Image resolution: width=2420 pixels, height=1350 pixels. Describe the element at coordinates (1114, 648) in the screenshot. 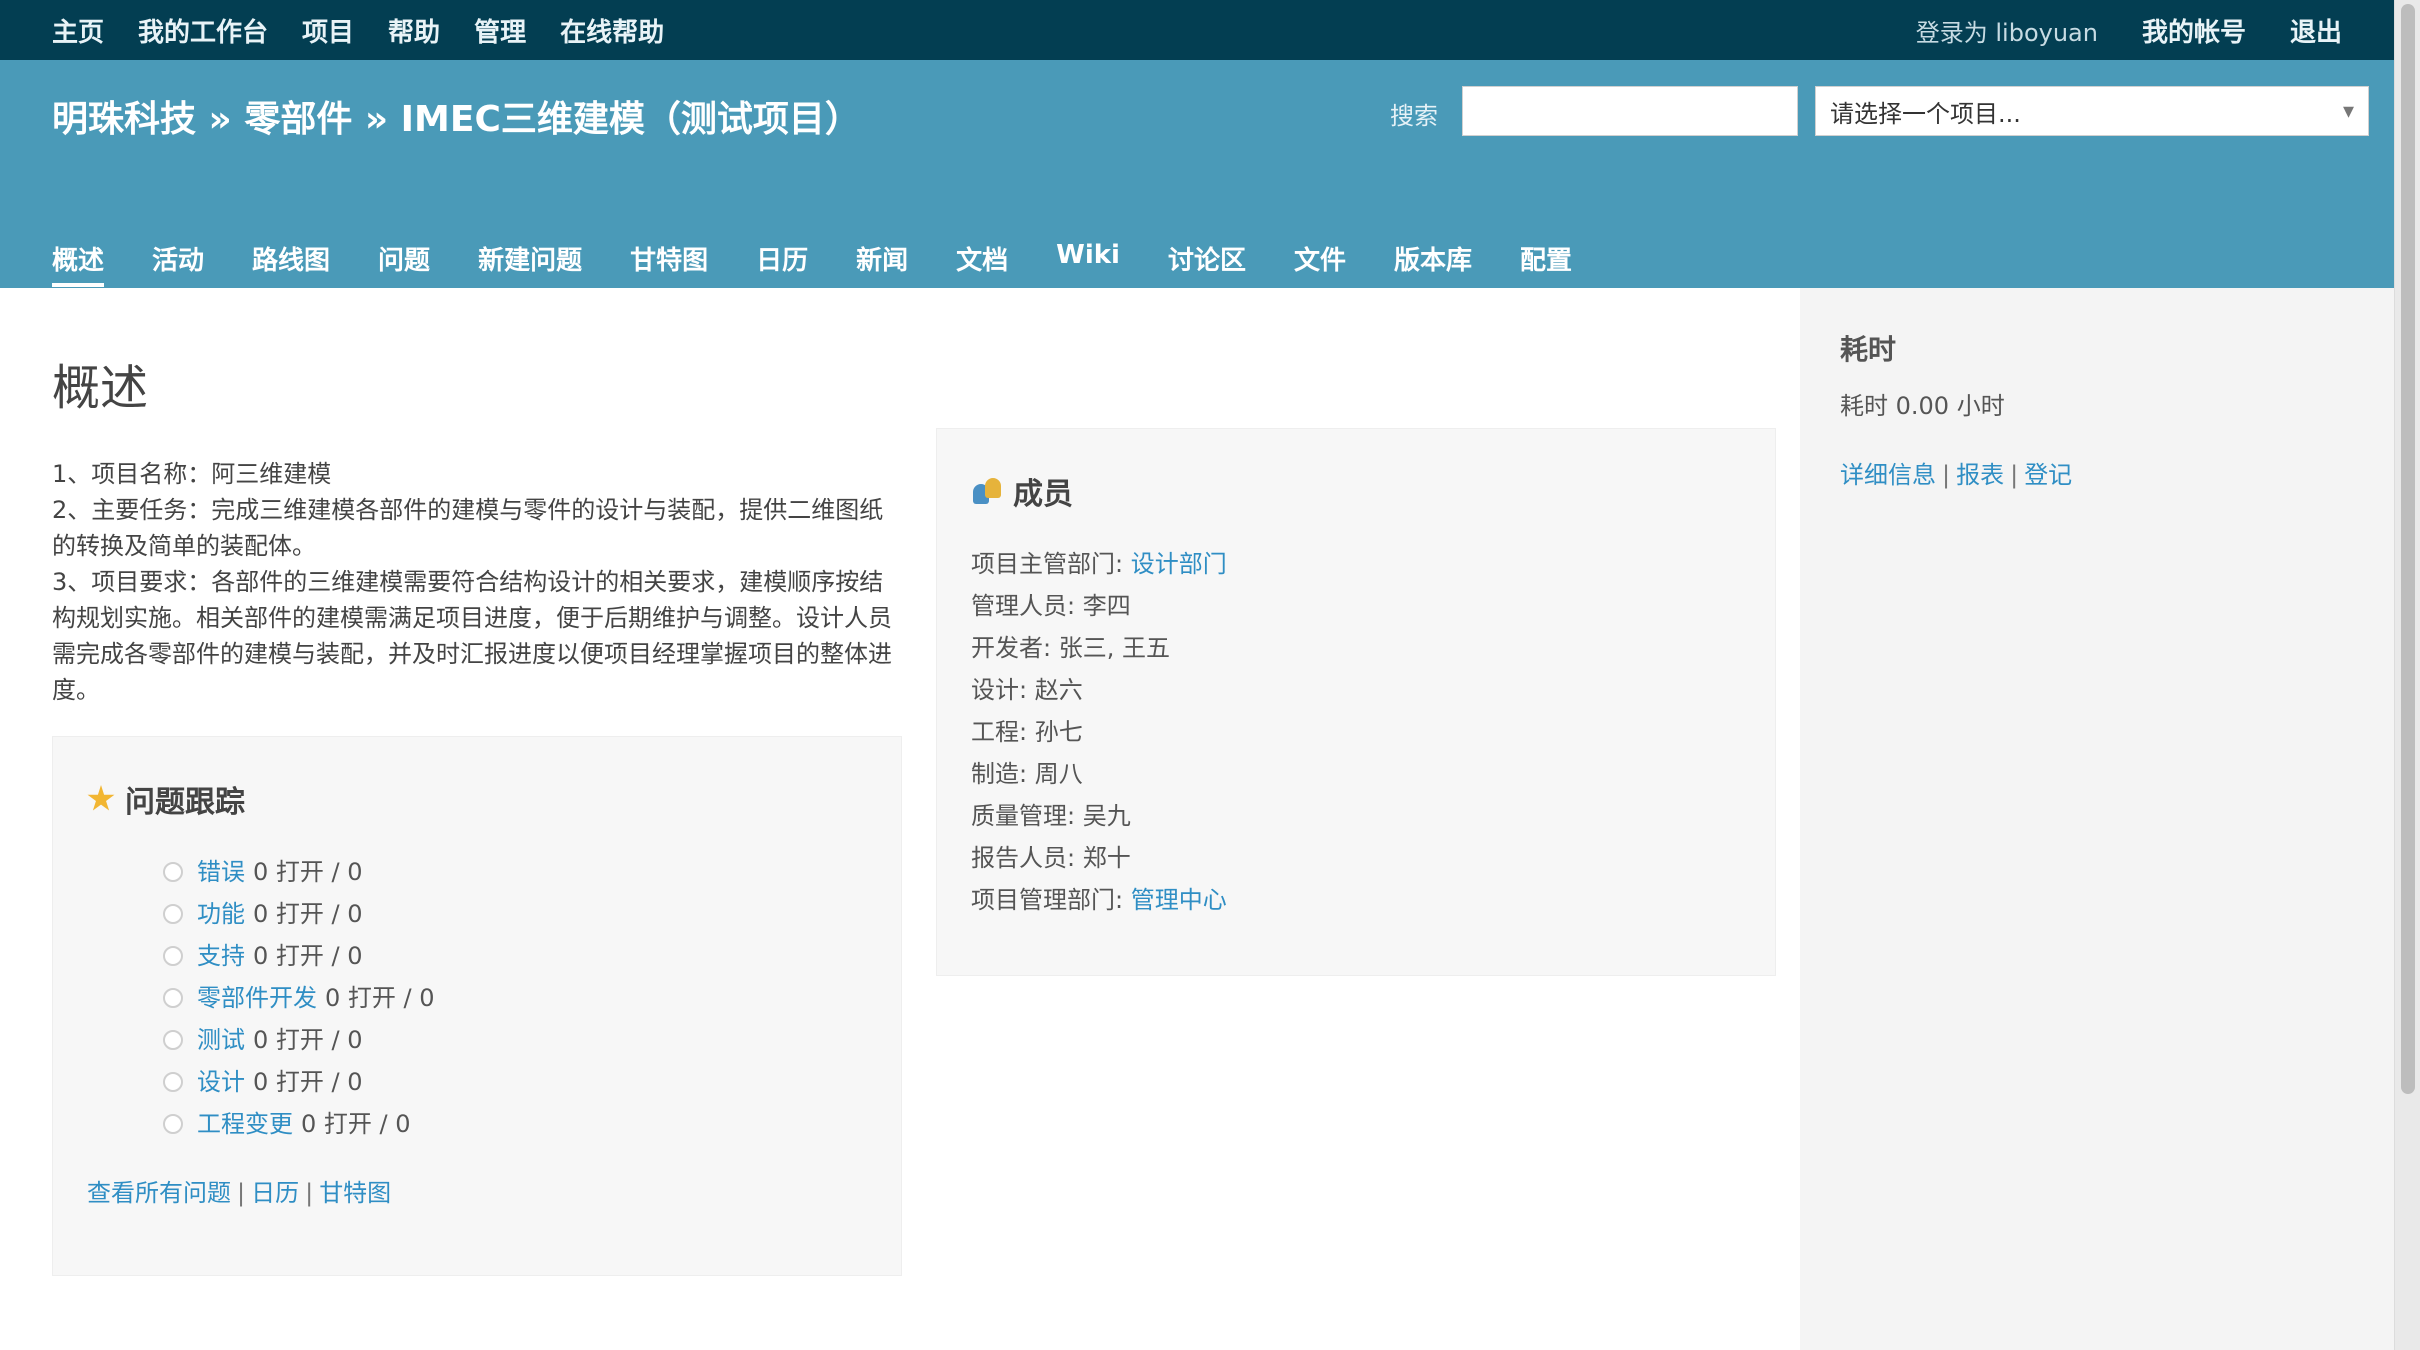

I see `member-names: 张三, 王五` at that location.